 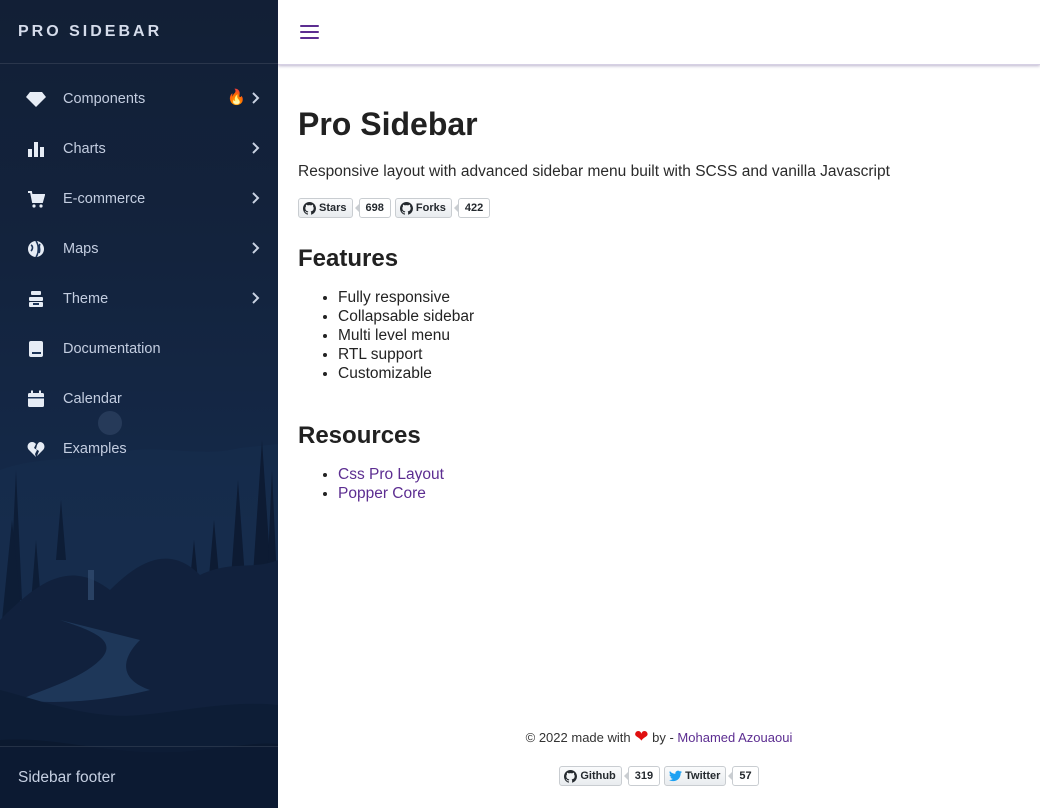 I want to click on forks-count: 422, so click(x=472, y=208).